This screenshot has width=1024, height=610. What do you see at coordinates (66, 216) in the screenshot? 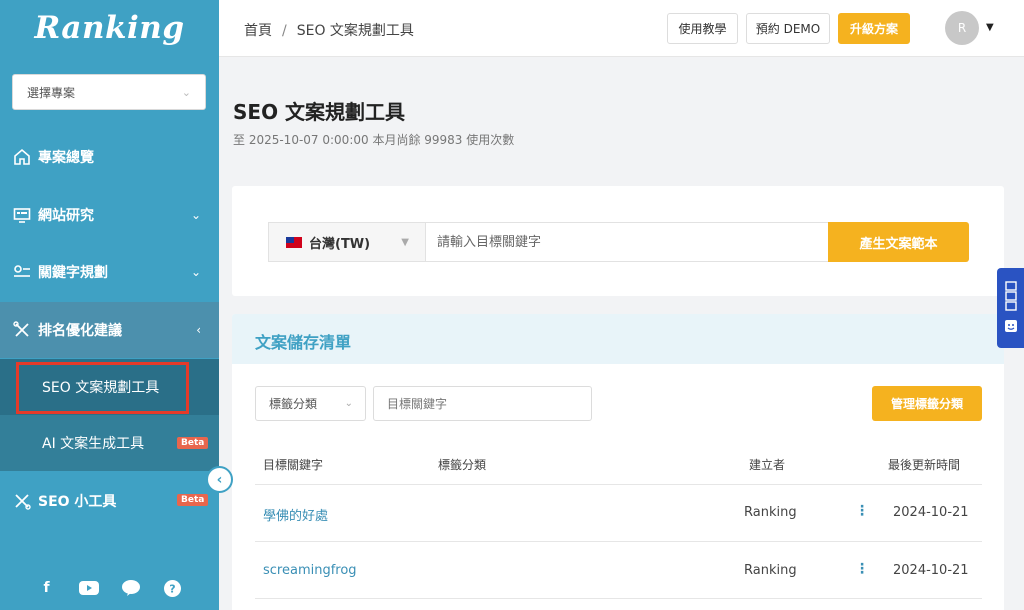
I see `sidebar-item-label: 網站研究` at bounding box center [66, 216].